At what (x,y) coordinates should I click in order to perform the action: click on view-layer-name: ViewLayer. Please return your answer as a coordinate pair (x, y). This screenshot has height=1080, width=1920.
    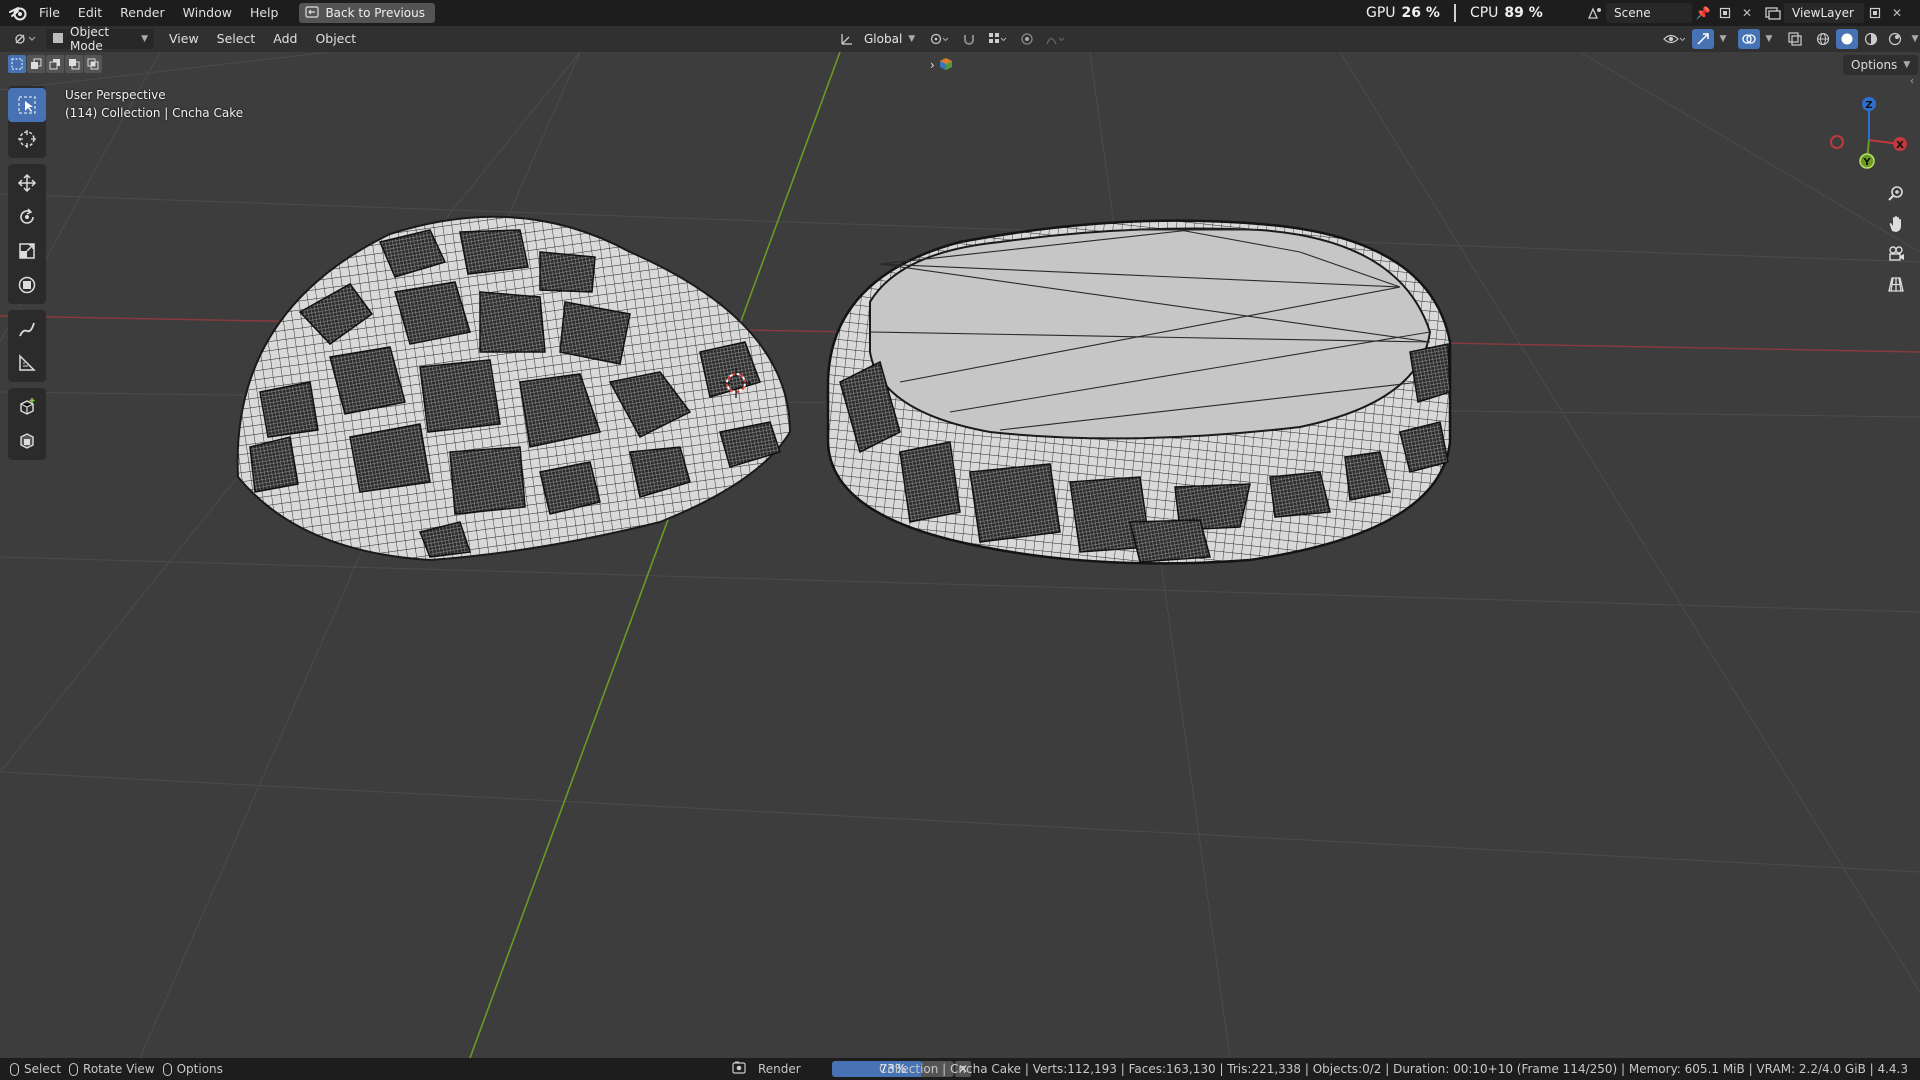
    Looking at the image, I should click on (1823, 13).